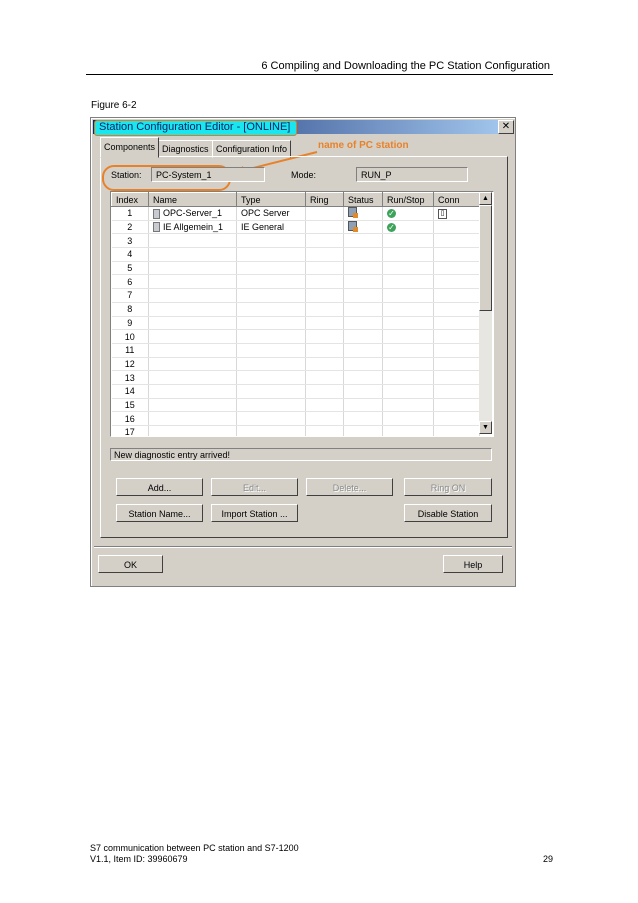  Describe the element at coordinates (130, 336) in the screenshot. I see `cell-index: 10` at that location.